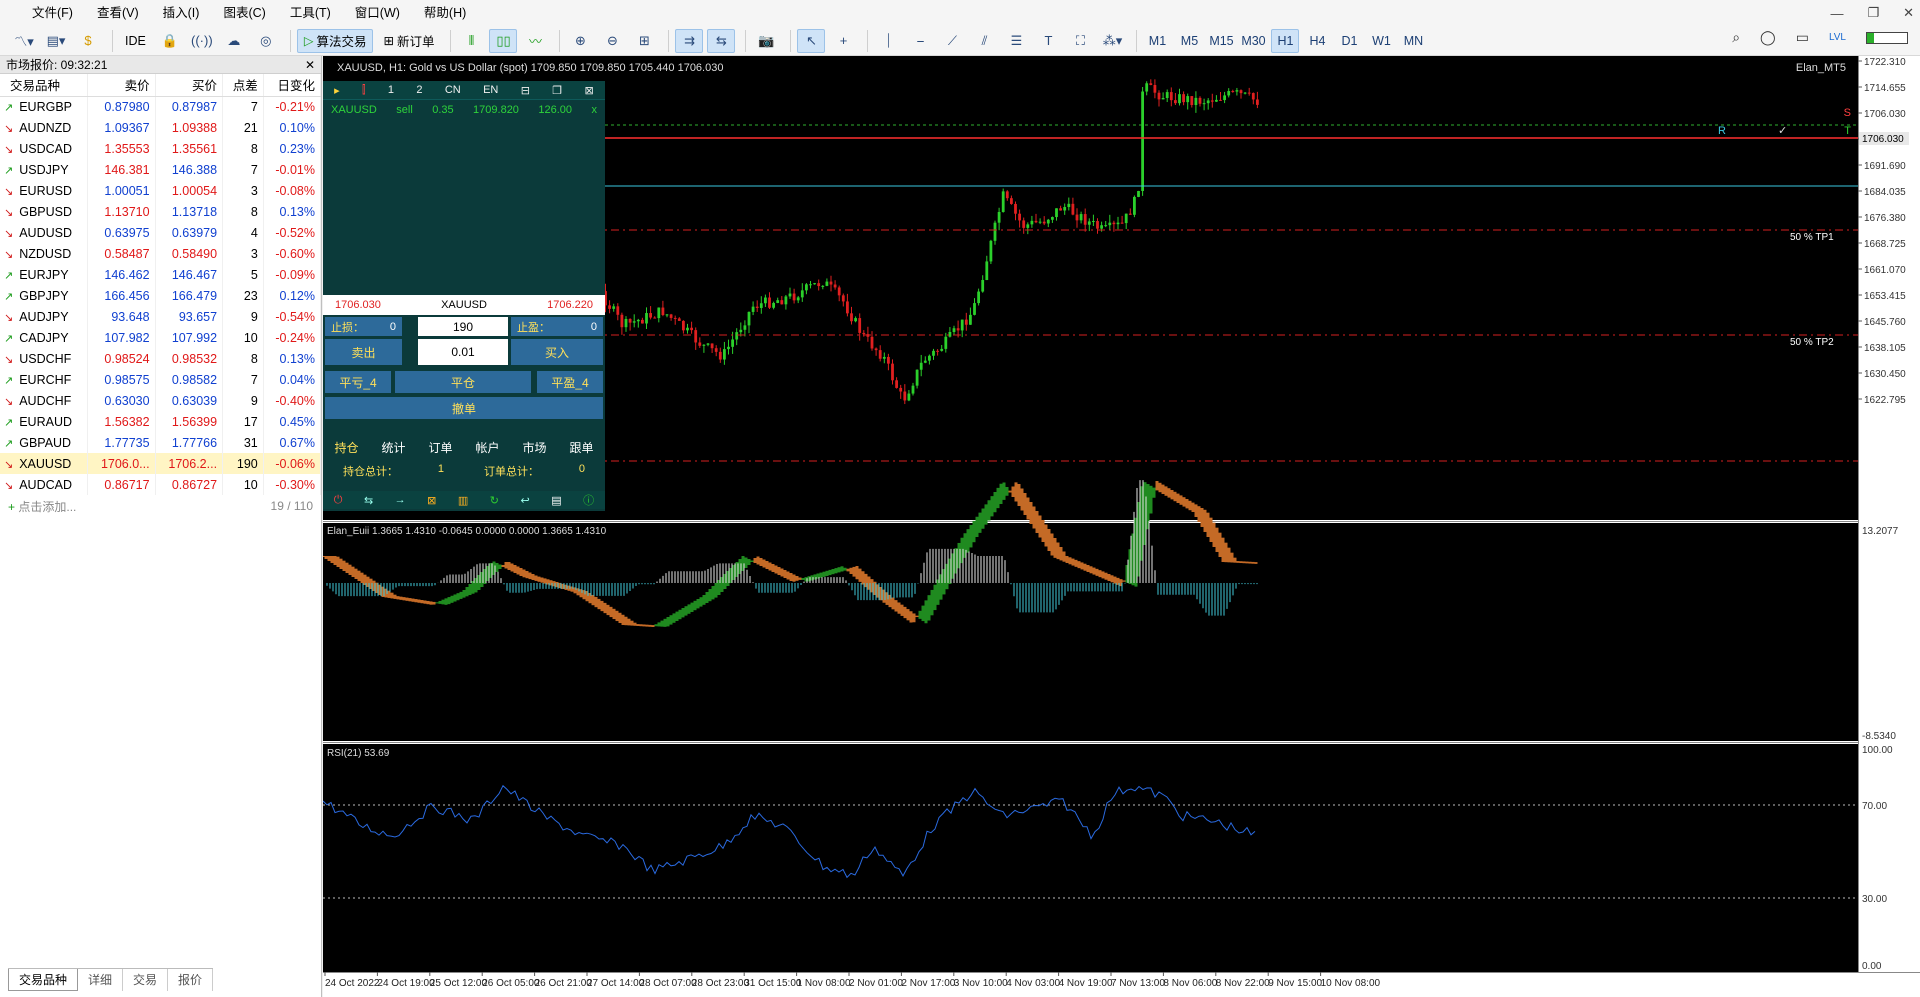 This screenshot has width=1920, height=997. Describe the element at coordinates (1048, 41) in the screenshot. I see `text-icon: T` at that location.